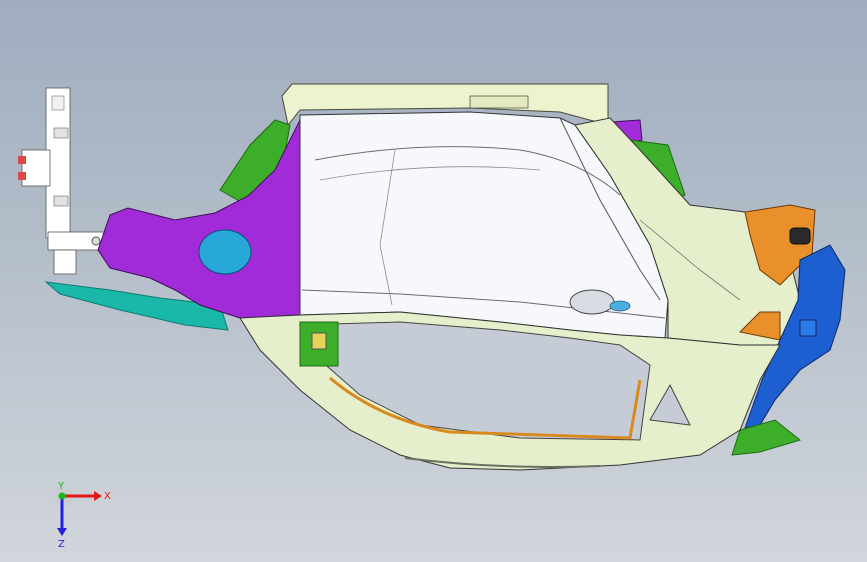 The height and width of the screenshot is (562, 867). I want to click on z-axis-label: Z, so click(61, 544).